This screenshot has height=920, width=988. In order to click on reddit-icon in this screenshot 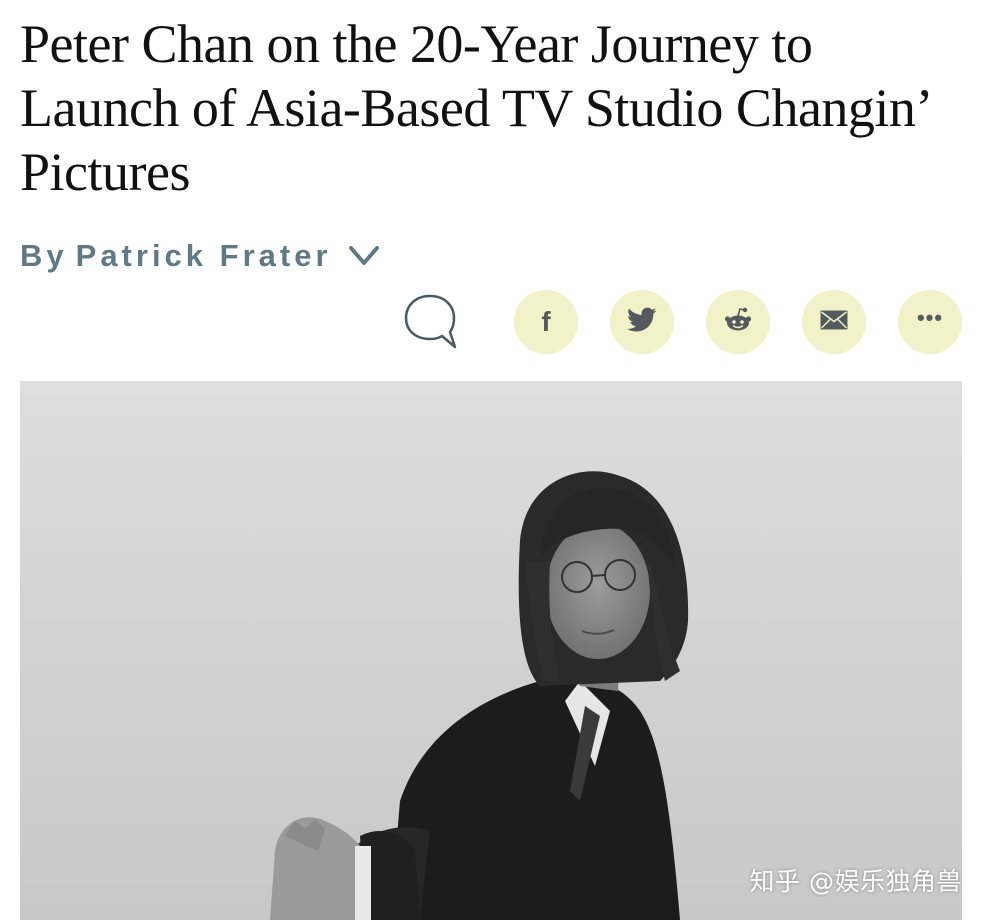, I will do `click(738, 322)`.